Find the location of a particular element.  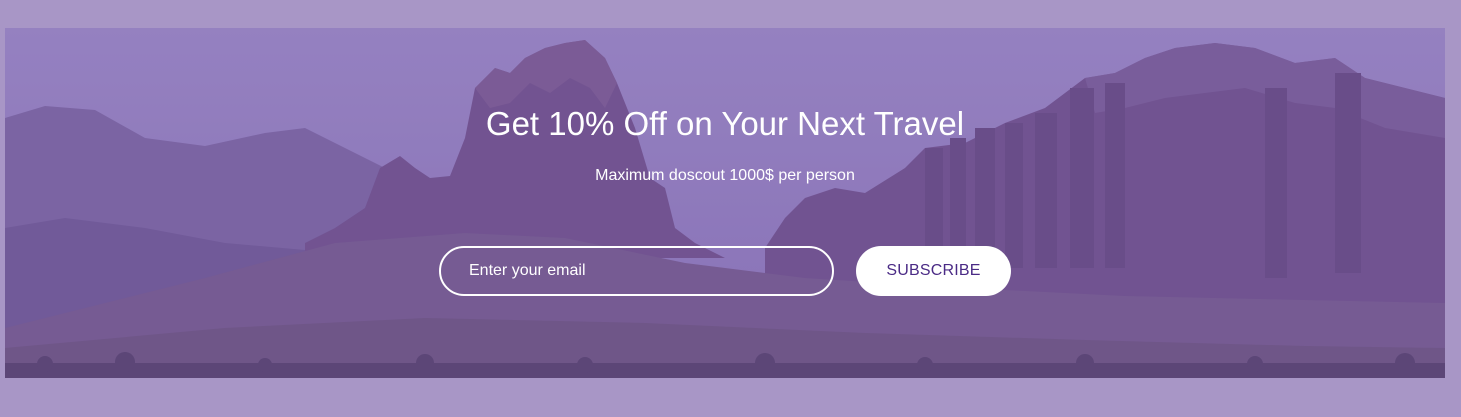

subscribe-button: SUBSCRIBE is located at coordinates (933, 271).